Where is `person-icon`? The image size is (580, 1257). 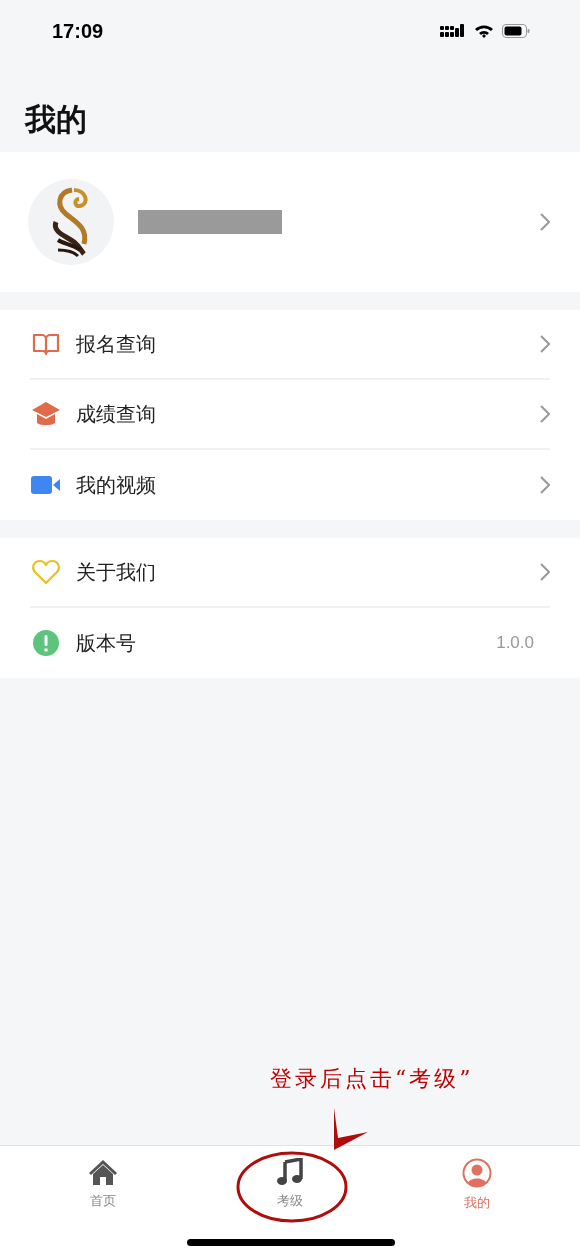
person-icon is located at coordinates (476, 1173).